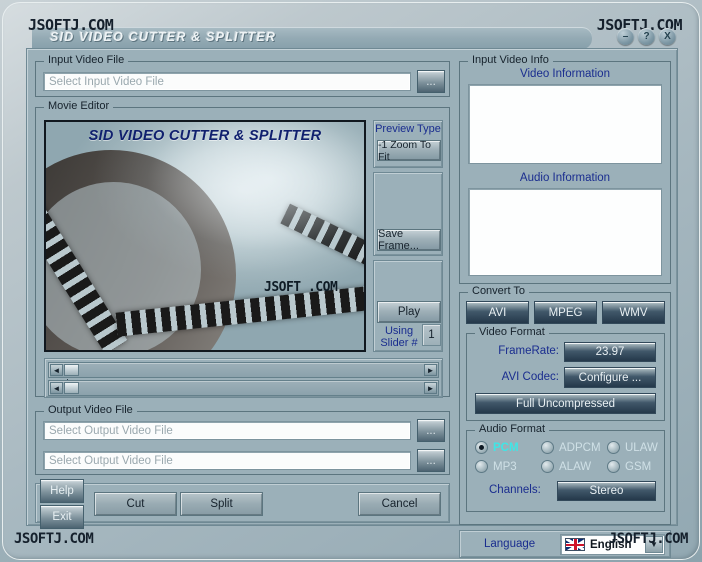 The height and width of the screenshot is (562, 702). What do you see at coordinates (409, 151) in the screenshot?
I see `preview-type-button: -1 Zoom To Fit` at bounding box center [409, 151].